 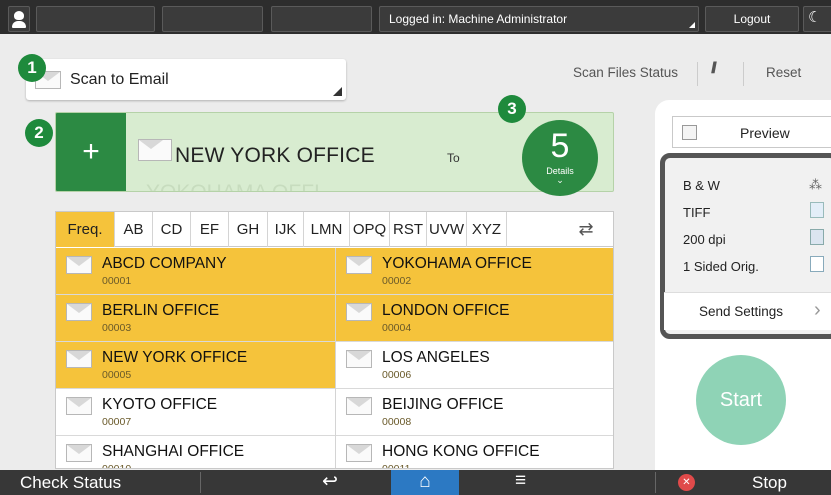 I want to click on tab-uvw: UVW, so click(x=447, y=229).